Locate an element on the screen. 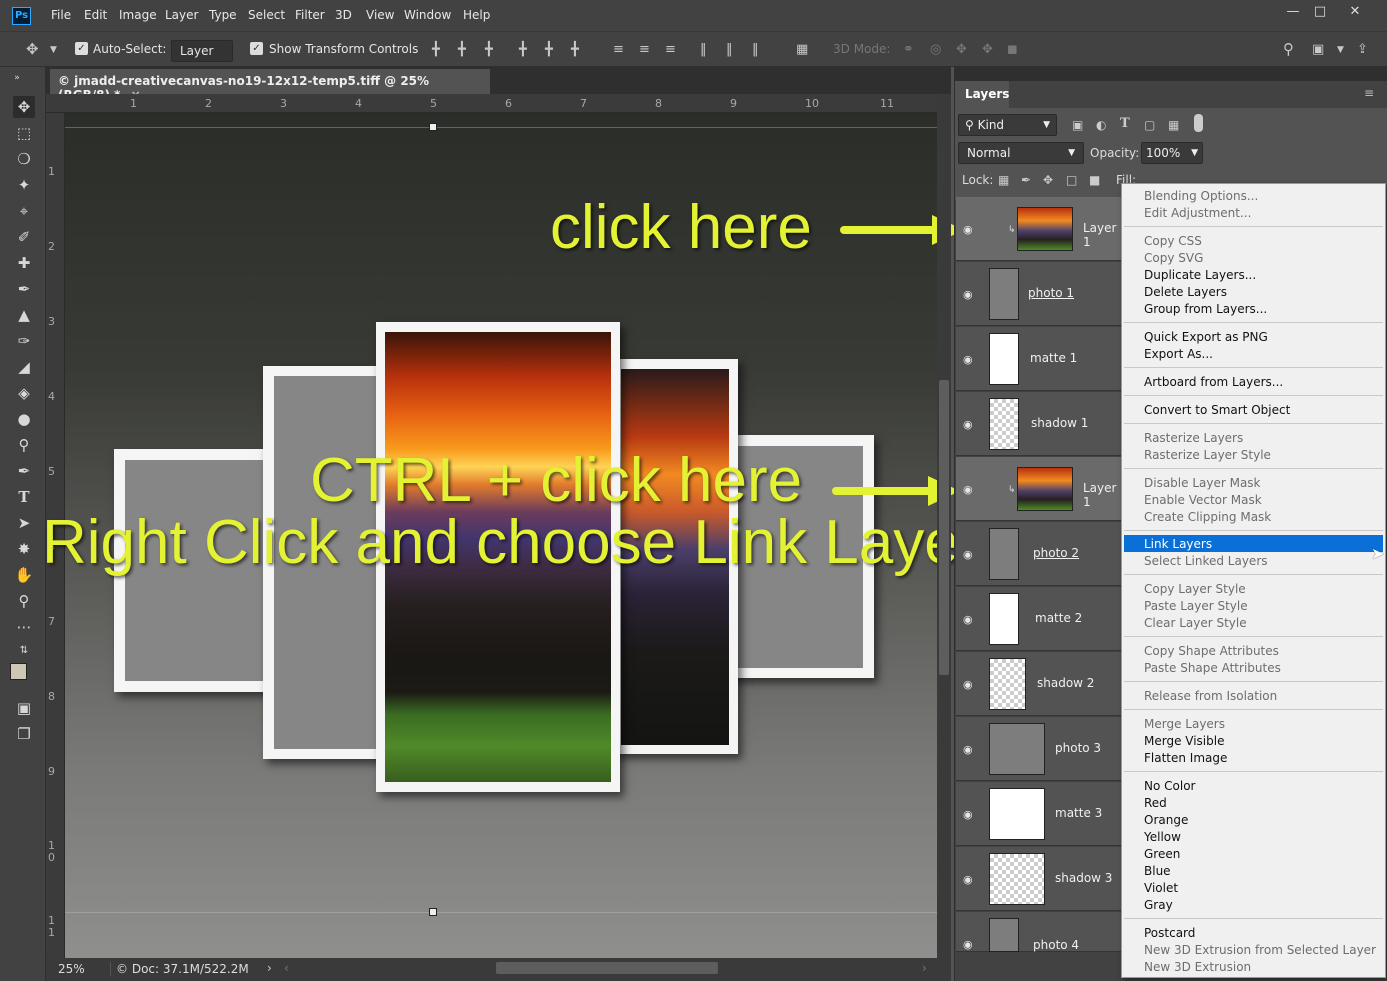  layer-name: shadow 1 is located at coordinates (1059, 423).